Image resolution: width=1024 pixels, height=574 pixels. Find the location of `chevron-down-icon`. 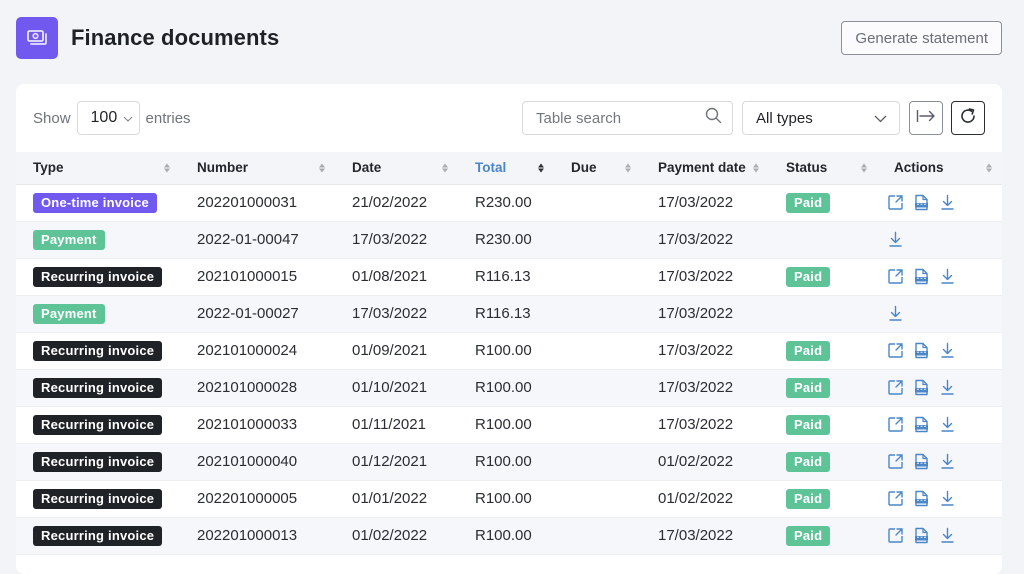

chevron-down-icon is located at coordinates (880, 118).